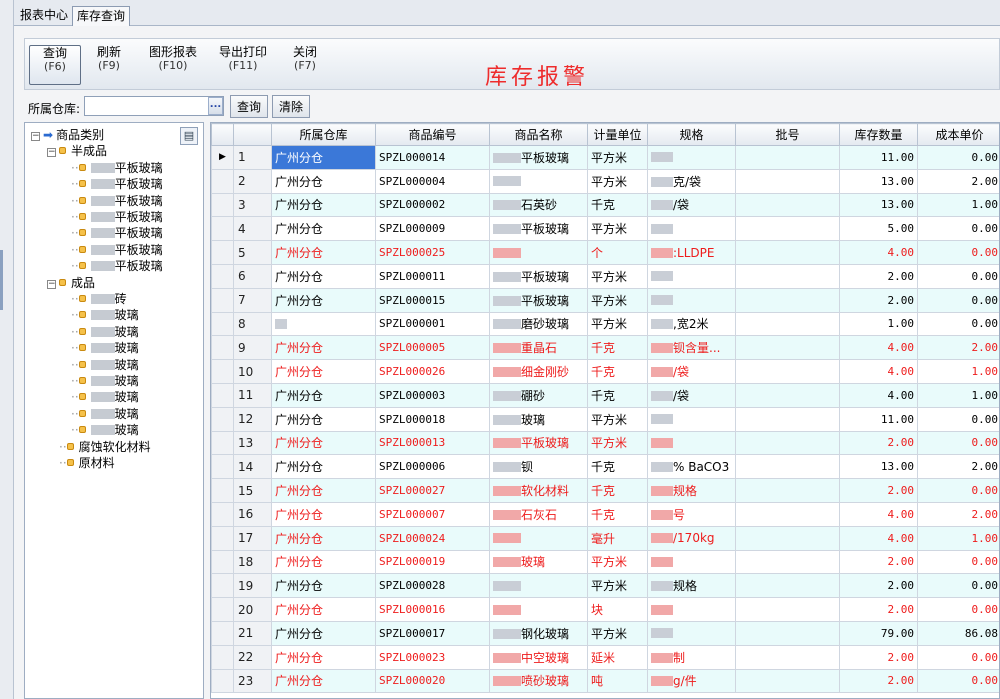 The width and height of the screenshot is (1000, 699). Describe the element at coordinates (691, 538) in the screenshot. I see `cell-spec: /170kg` at that location.